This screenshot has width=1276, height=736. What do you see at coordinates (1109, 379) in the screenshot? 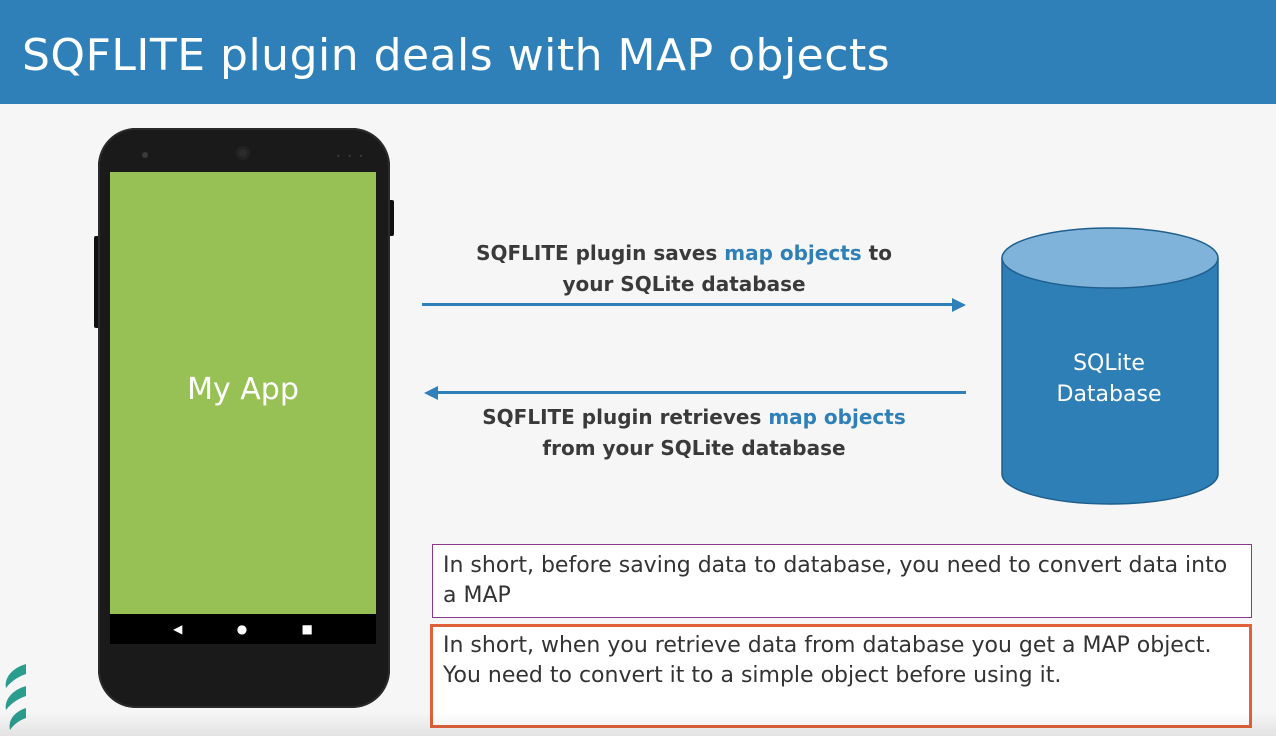
I see `database-label: SQLite Database` at bounding box center [1109, 379].